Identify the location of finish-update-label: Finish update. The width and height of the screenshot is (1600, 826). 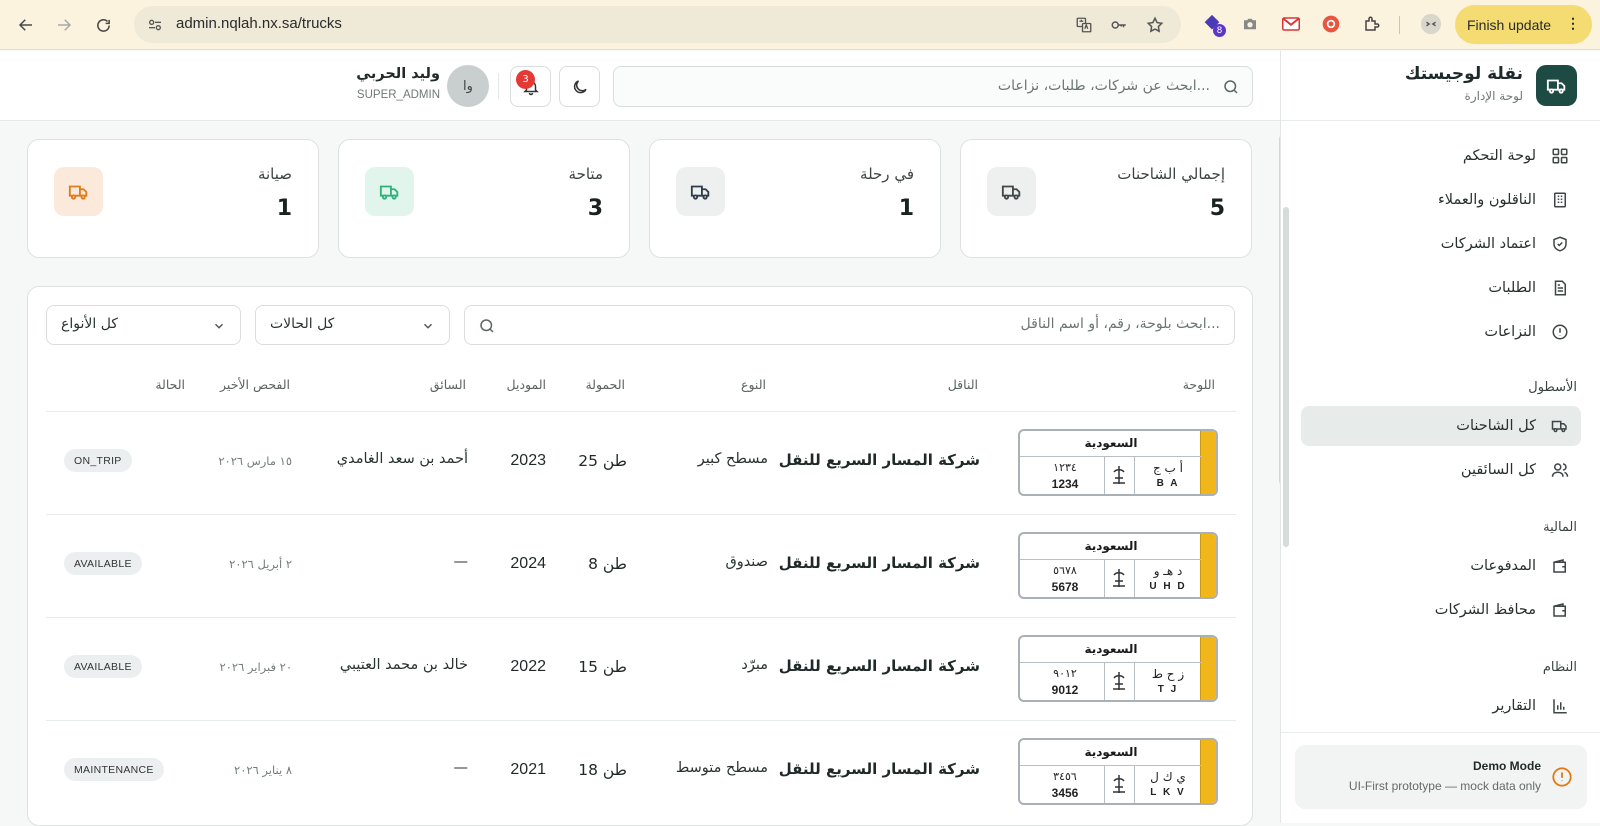
(1509, 24).